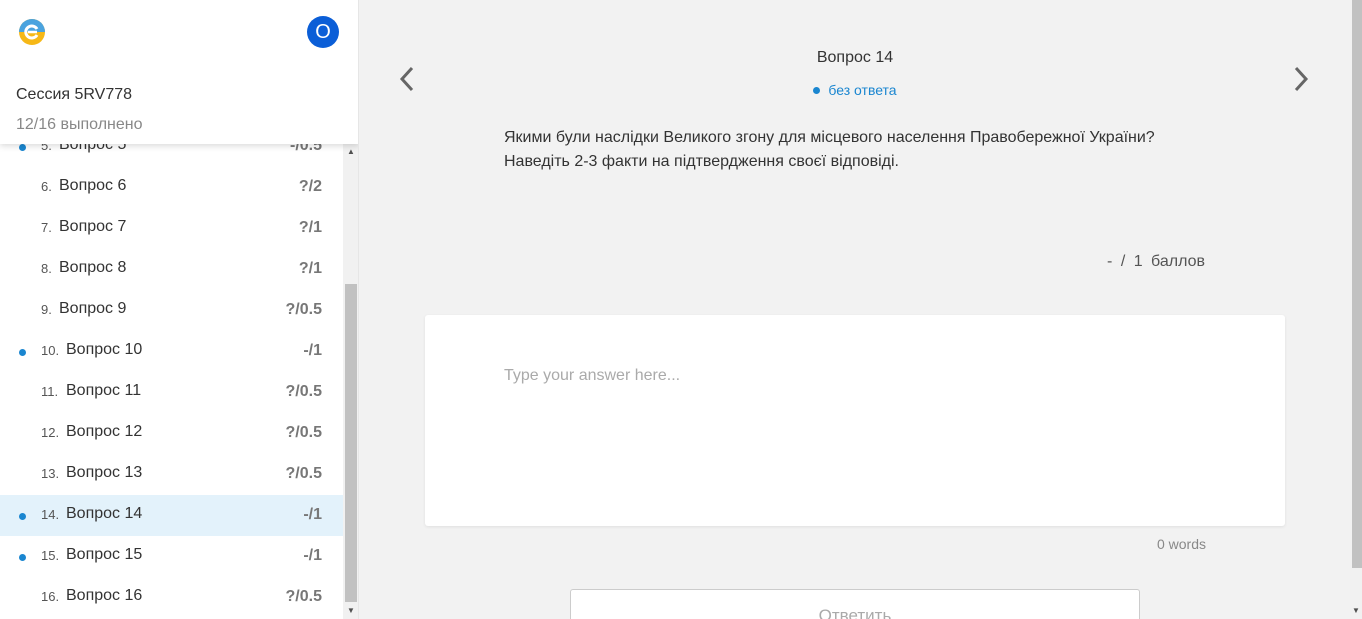 The image size is (1362, 619). I want to click on page-scrollbar: ▼, so click(1356, 309).